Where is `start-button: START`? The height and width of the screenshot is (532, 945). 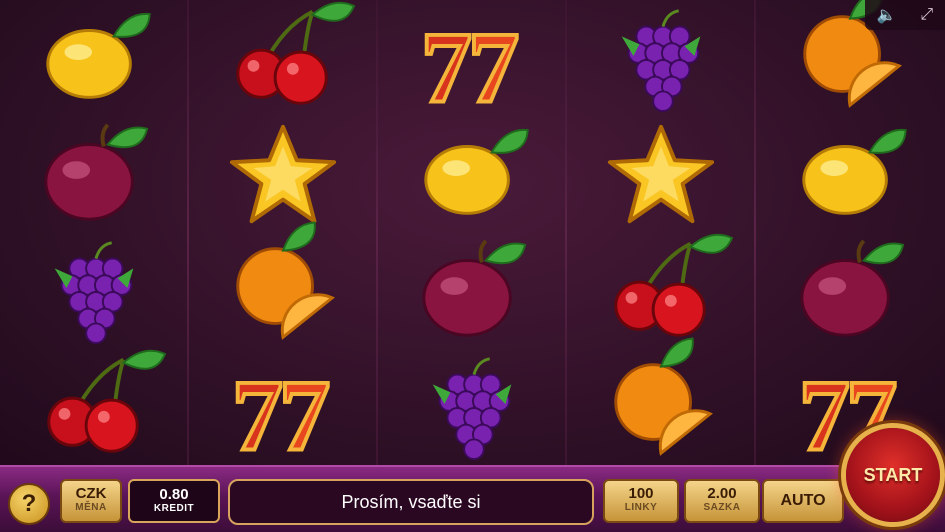
start-button: START is located at coordinates (893, 475).